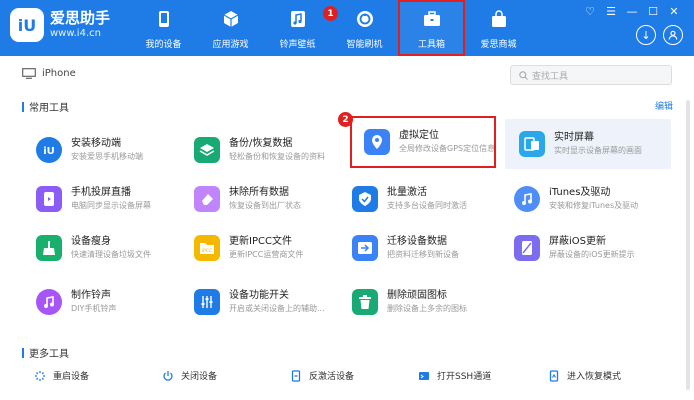  I want to click on shield-icon, so click(365, 199).